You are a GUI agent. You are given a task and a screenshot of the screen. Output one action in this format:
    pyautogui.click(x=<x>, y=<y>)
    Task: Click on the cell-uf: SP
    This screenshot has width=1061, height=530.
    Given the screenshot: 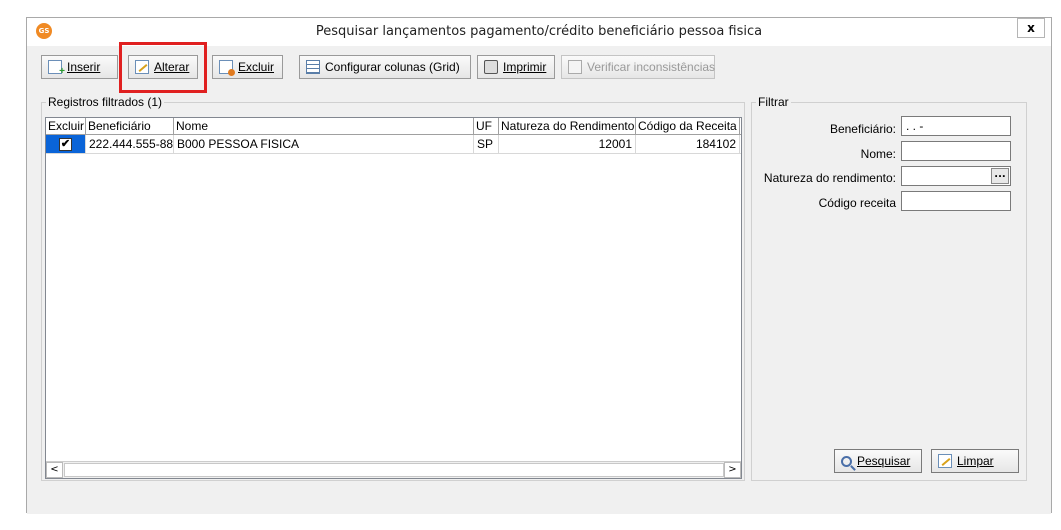 What is the action you would take?
    pyautogui.click(x=486, y=144)
    